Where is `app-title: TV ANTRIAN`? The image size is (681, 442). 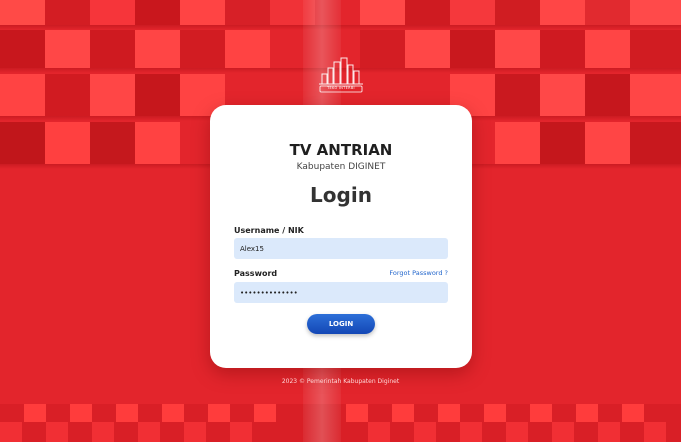
app-title: TV ANTRIAN is located at coordinates (341, 150).